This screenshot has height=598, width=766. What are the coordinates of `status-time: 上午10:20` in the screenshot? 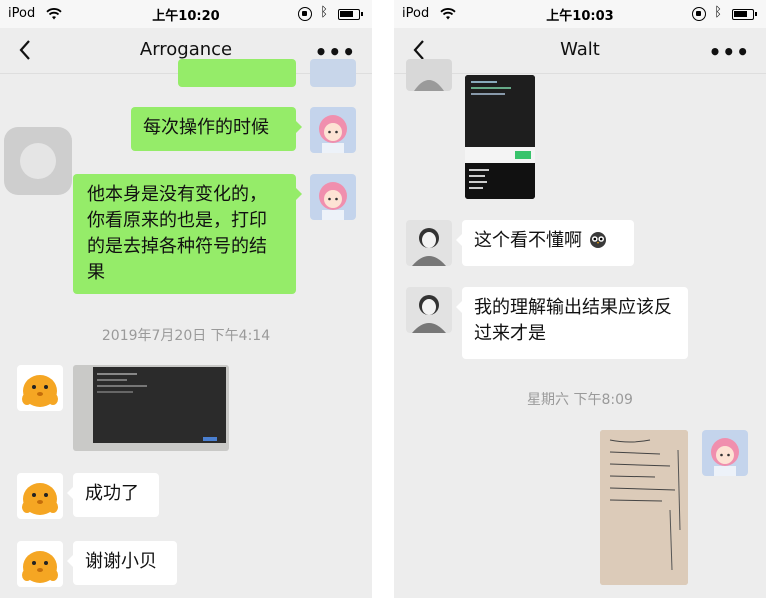 It's located at (186, 16).